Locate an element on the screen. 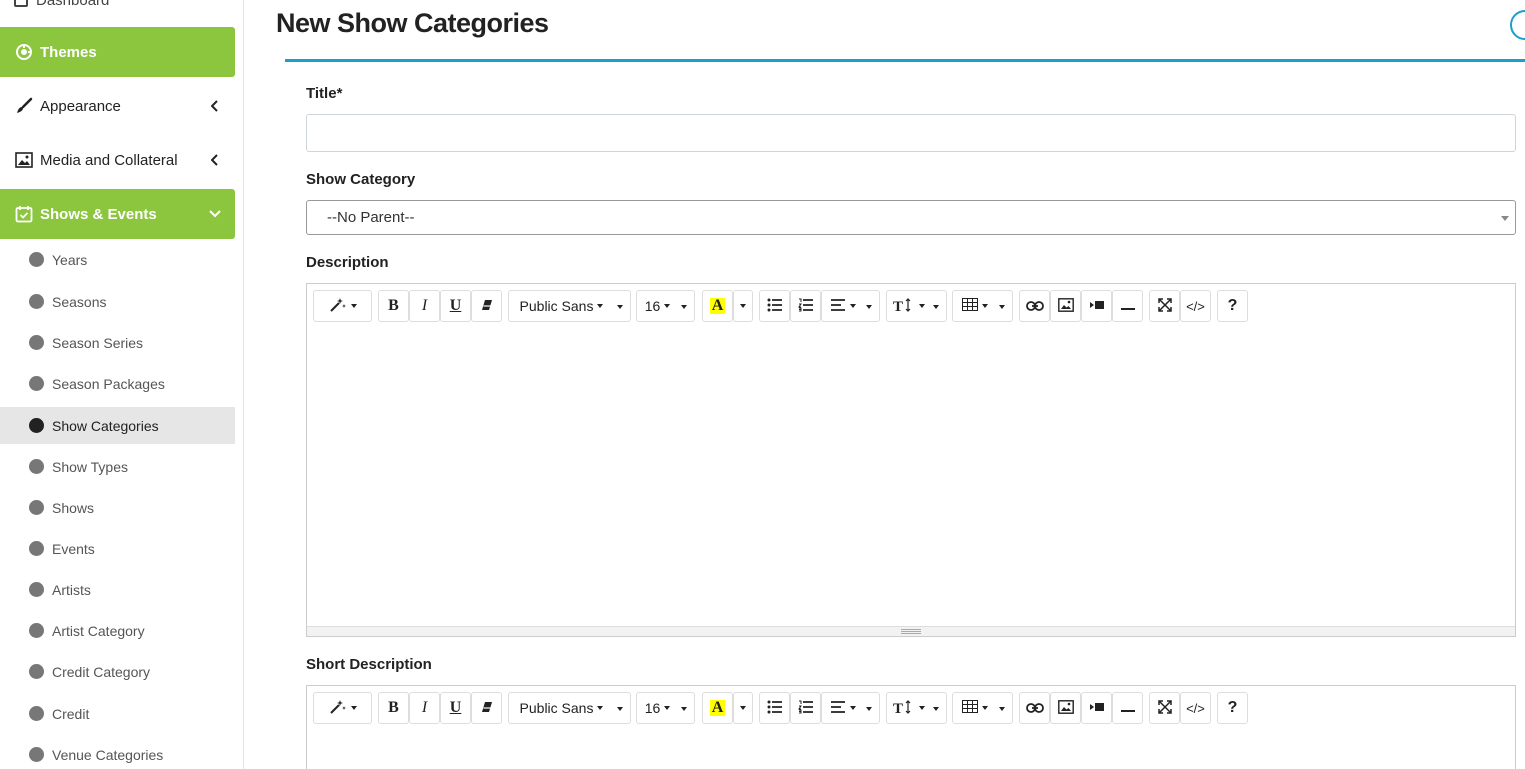 This screenshot has width=1525, height=769. horizontal-line-icon is located at coordinates (1127, 306).